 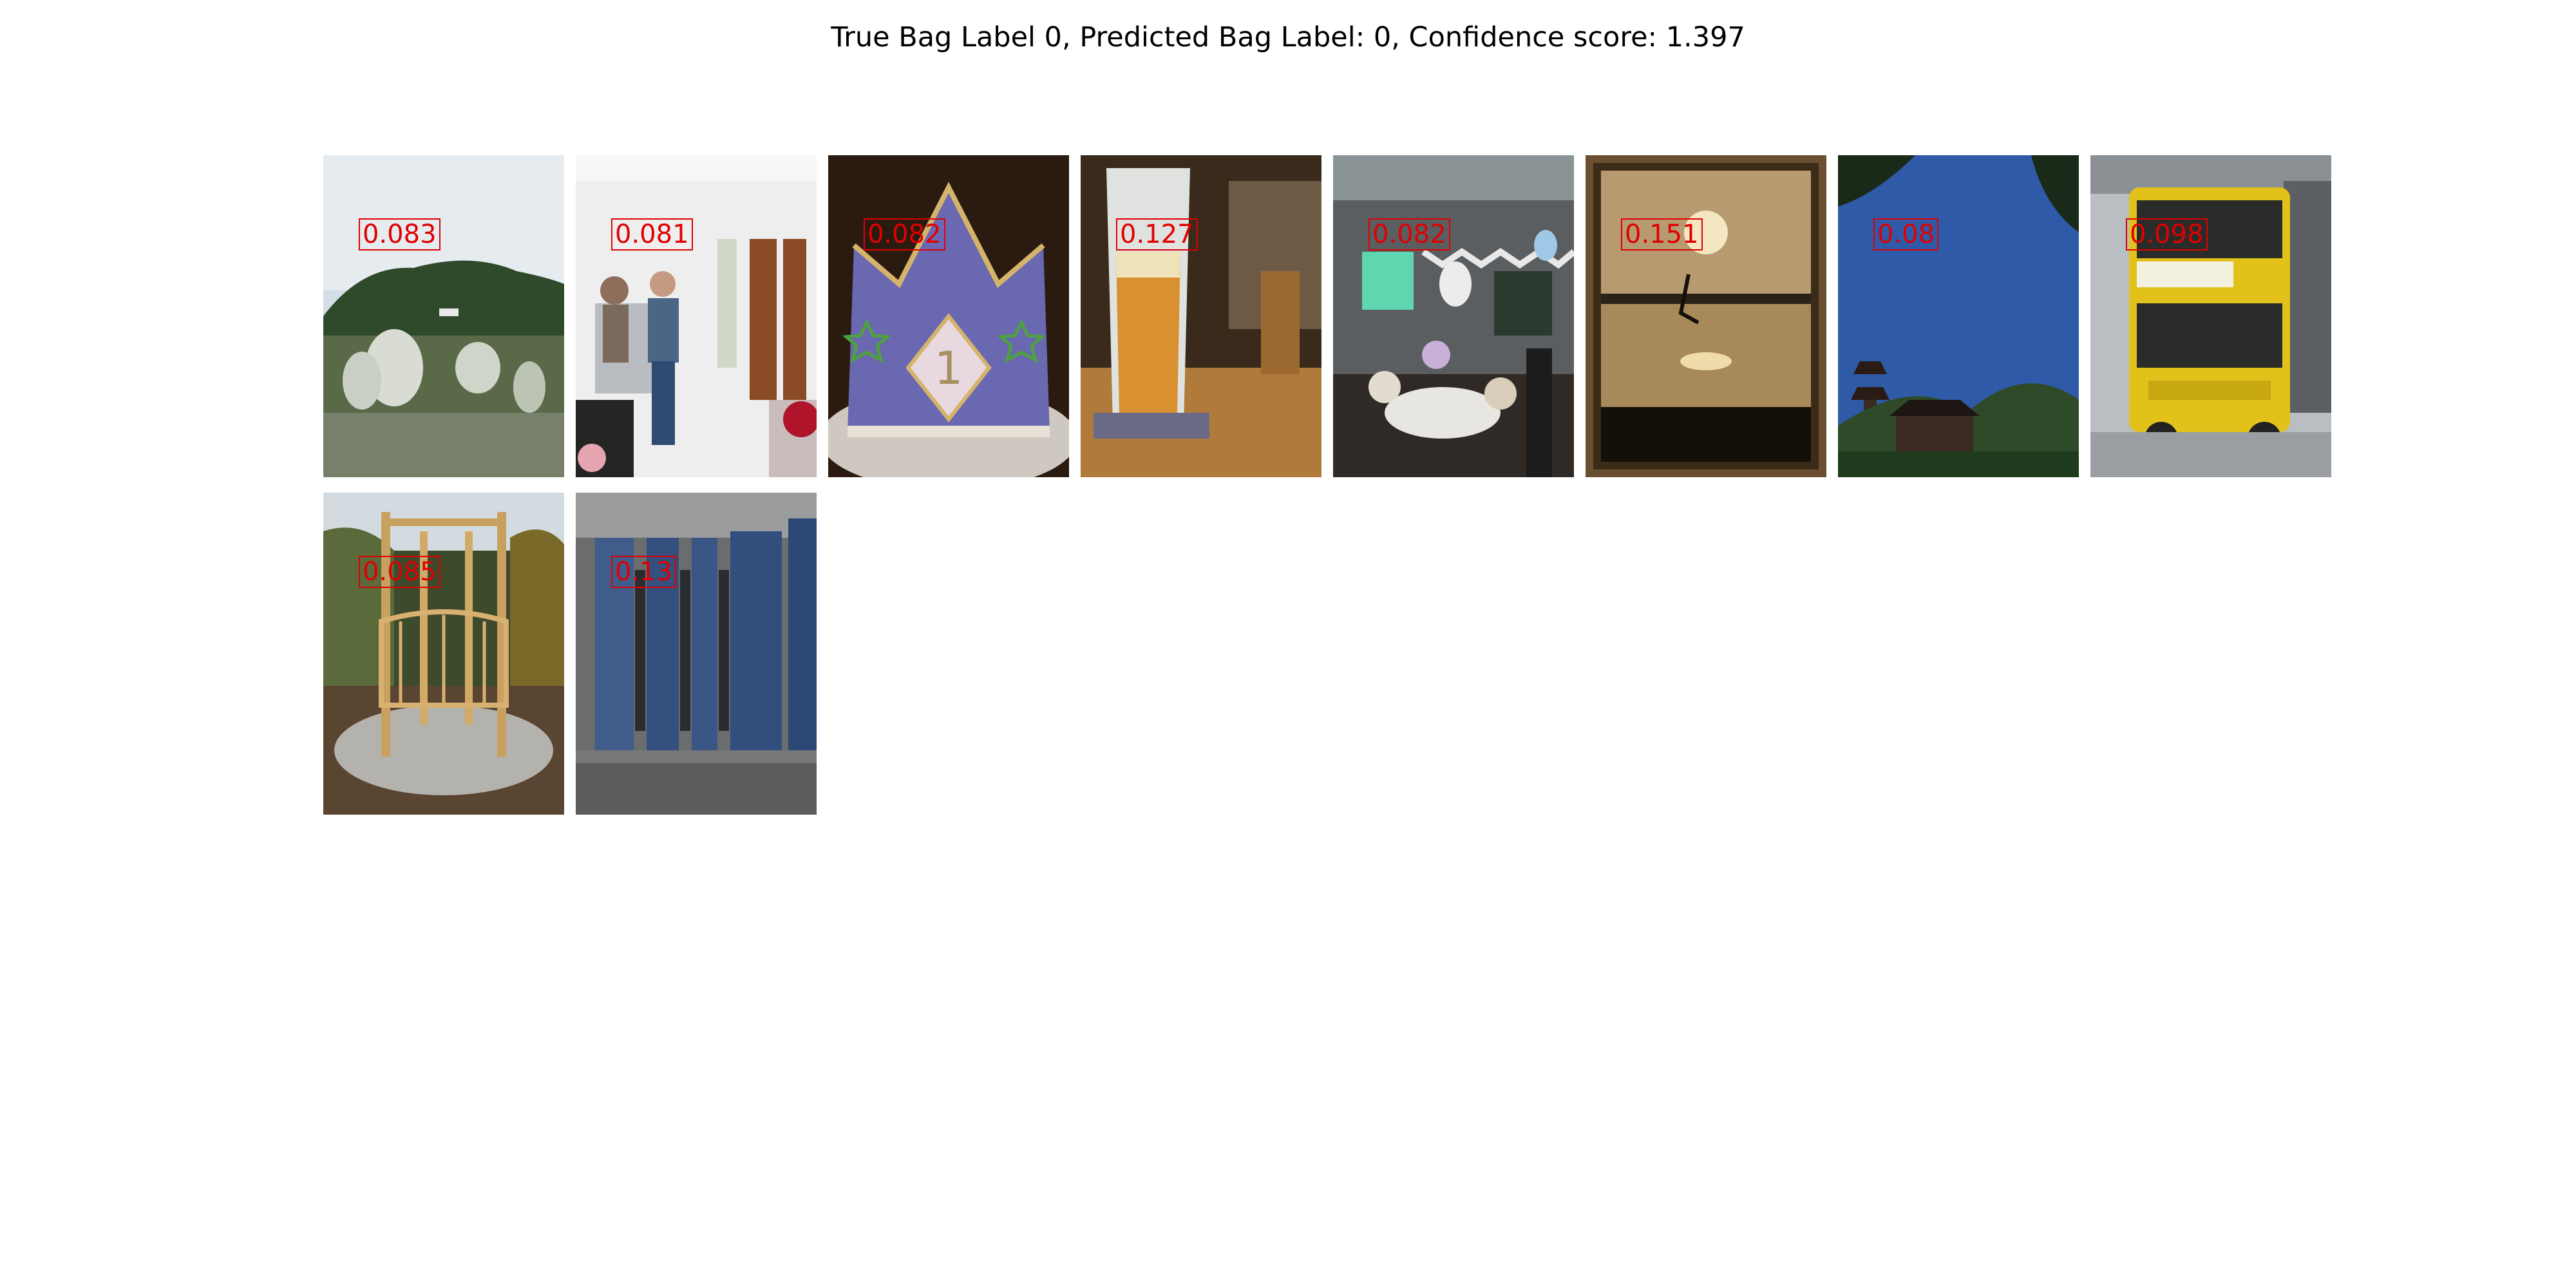 What do you see at coordinates (399, 234) in the screenshot?
I see `attention-score-label: 0.083` at bounding box center [399, 234].